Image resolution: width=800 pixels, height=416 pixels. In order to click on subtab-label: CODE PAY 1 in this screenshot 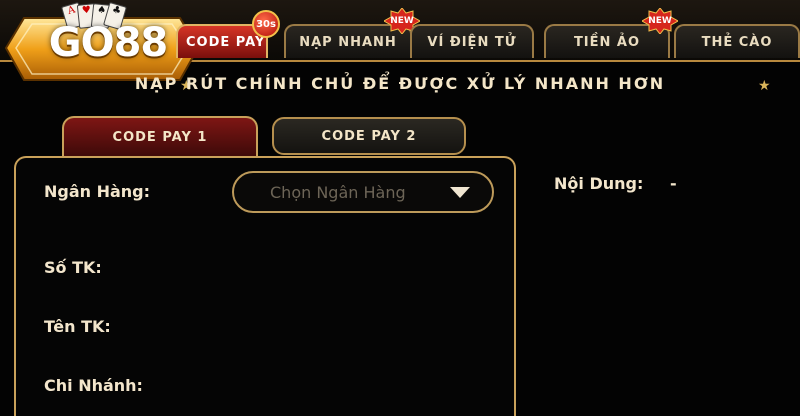, I will do `click(160, 137)`.